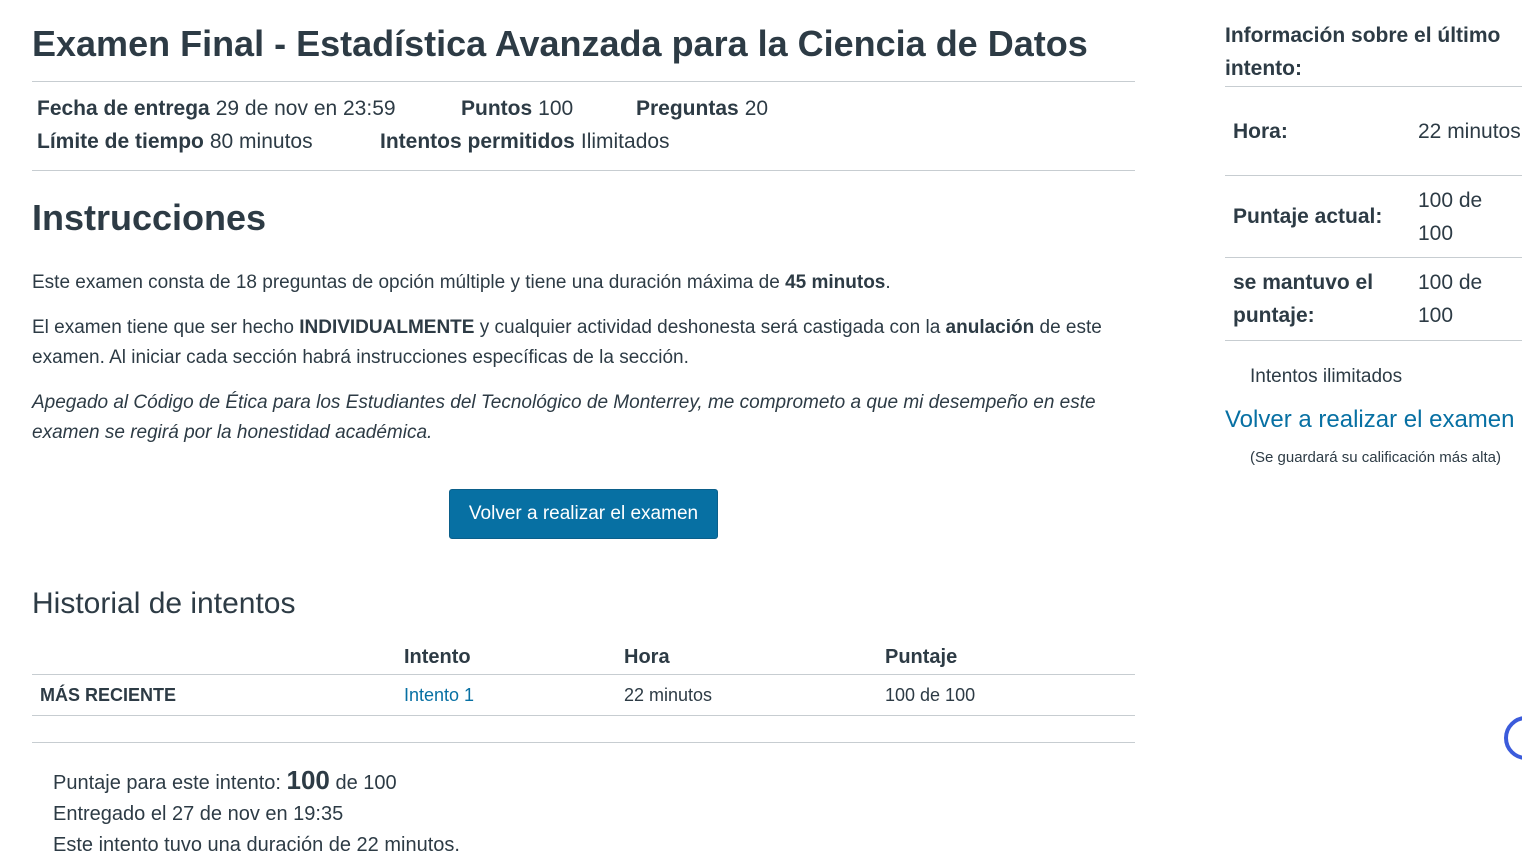 The height and width of the screenshot is (867, 1522). Describe the element at coordinates (477, 141) in the screenshot. I see `allowed-attempts-label: Intentos permitidos` at that location.